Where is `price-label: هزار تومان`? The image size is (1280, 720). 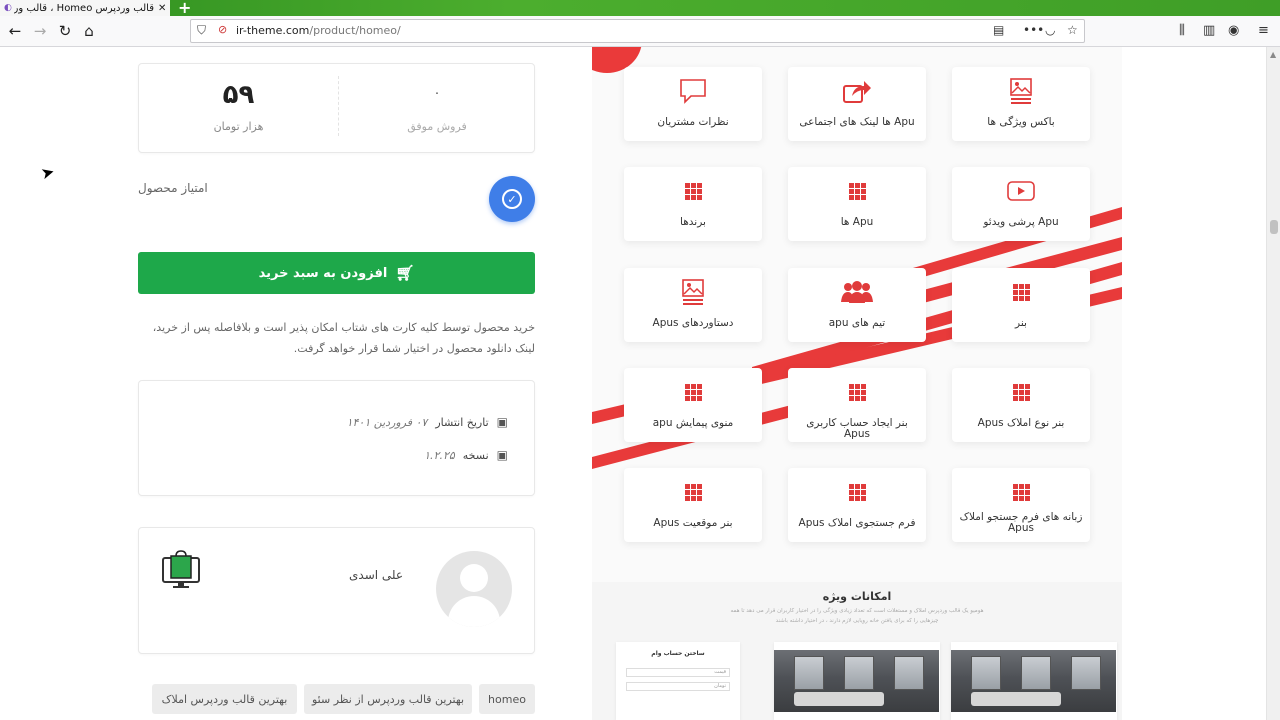
price-label: هزار تومان is located at coordinates (238, 126).